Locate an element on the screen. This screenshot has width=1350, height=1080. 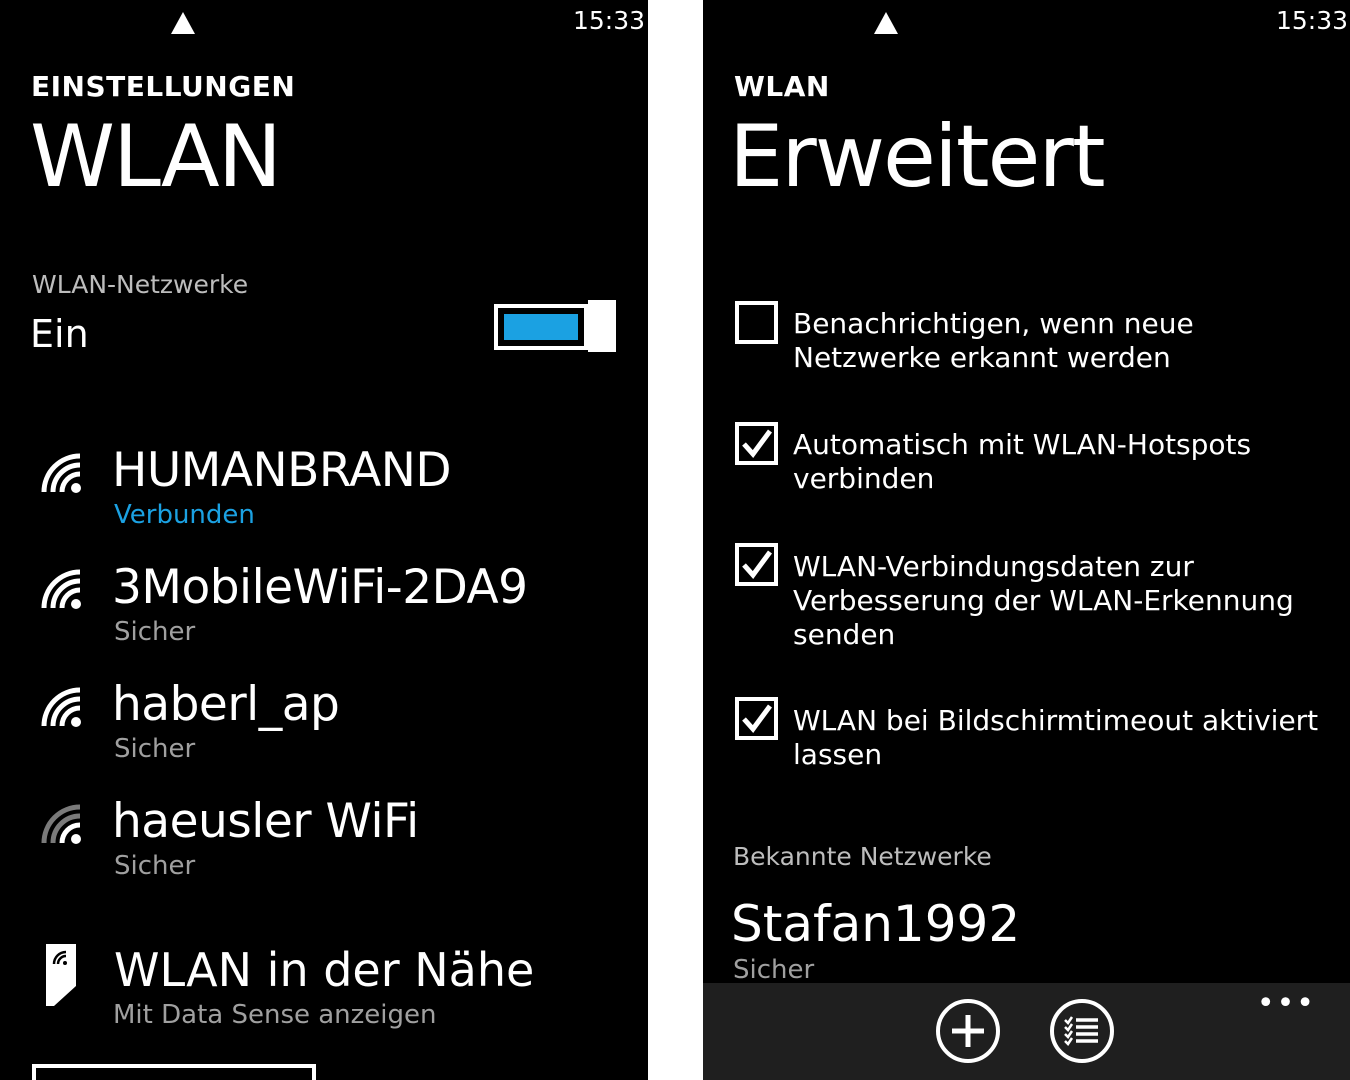
network-name: haeusler WiFi is located at coordinates (265, 821).